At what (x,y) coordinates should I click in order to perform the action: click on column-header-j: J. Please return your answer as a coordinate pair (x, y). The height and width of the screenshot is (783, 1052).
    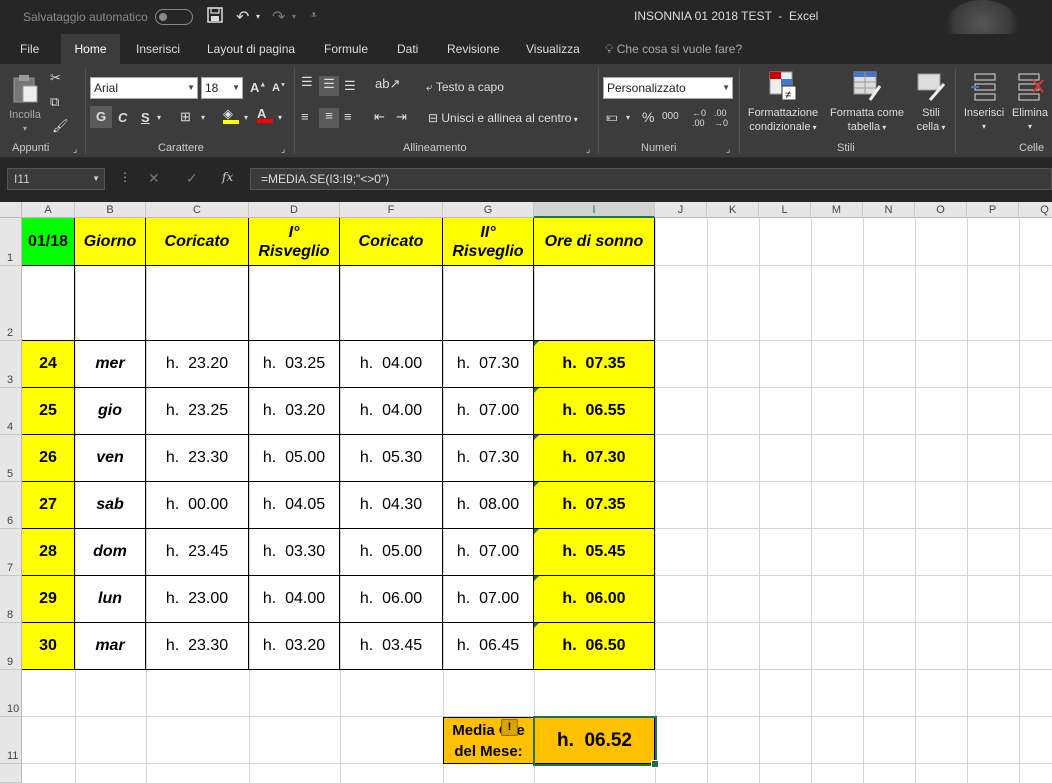
    Looking at the image, I should click on (681, 210).